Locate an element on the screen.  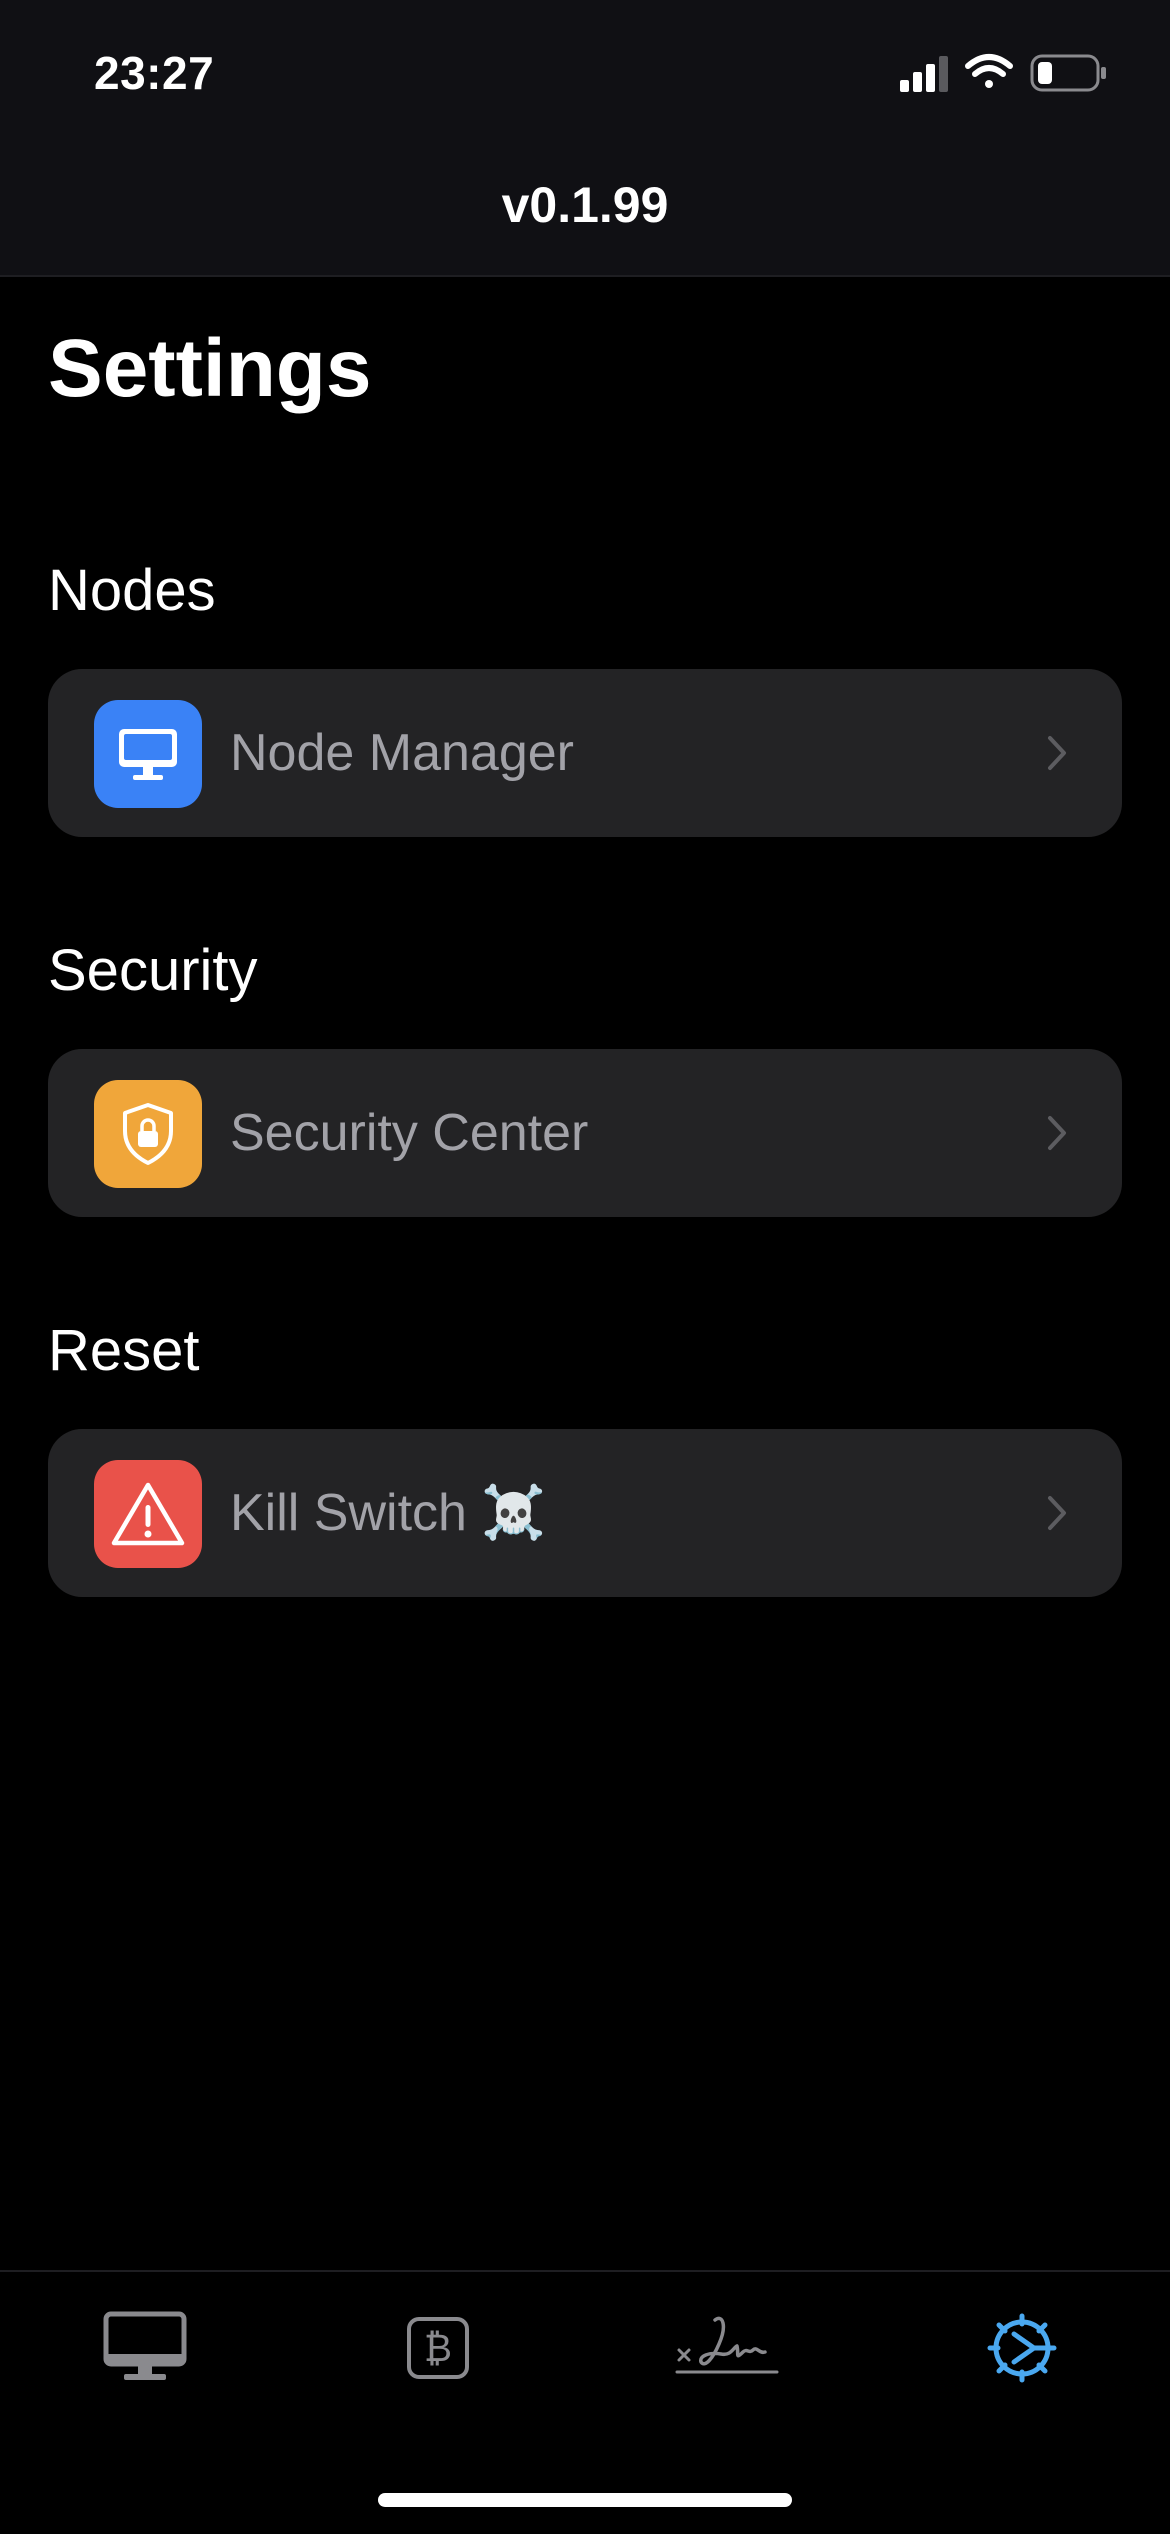
tab-bitcoin: ₿ is located at coordinates (438, 2348).